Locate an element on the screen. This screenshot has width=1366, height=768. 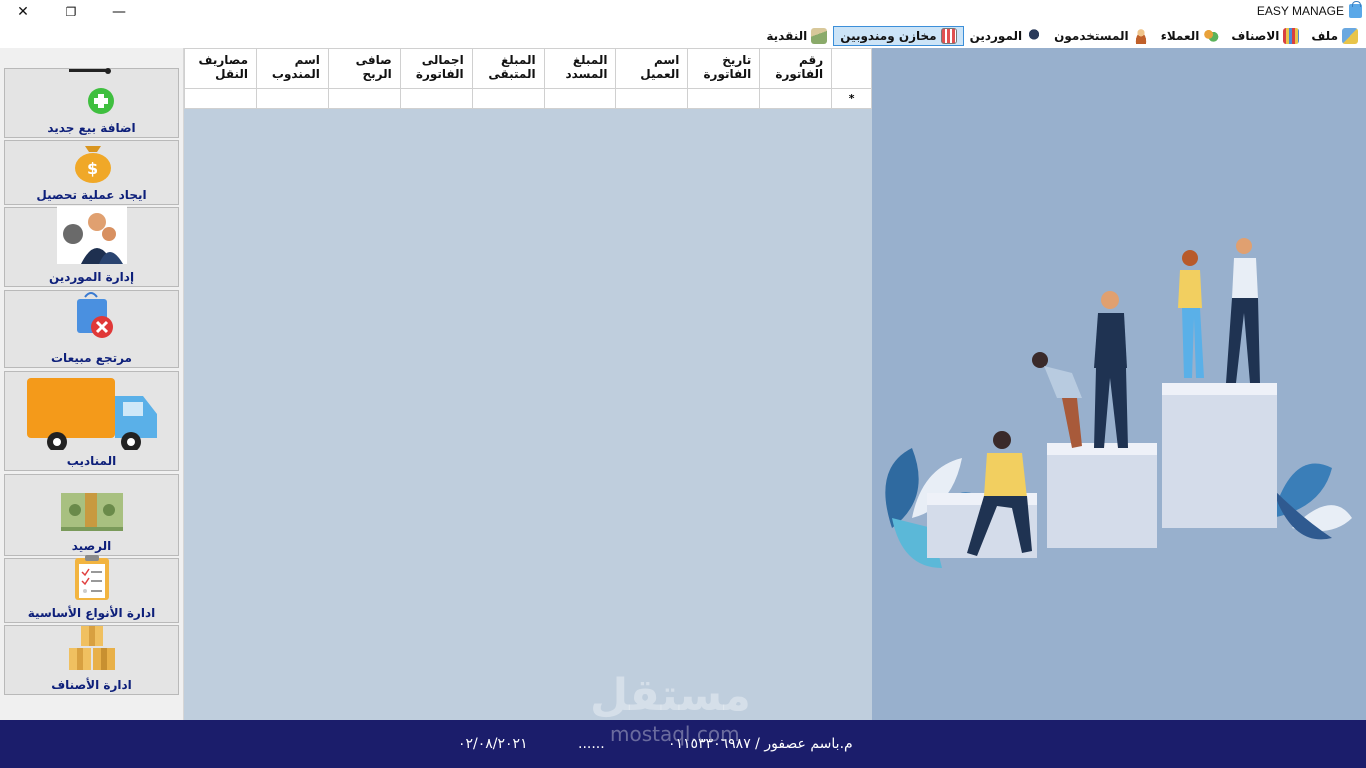
delegates-button: المناديب is located at coordinates (91, 421).